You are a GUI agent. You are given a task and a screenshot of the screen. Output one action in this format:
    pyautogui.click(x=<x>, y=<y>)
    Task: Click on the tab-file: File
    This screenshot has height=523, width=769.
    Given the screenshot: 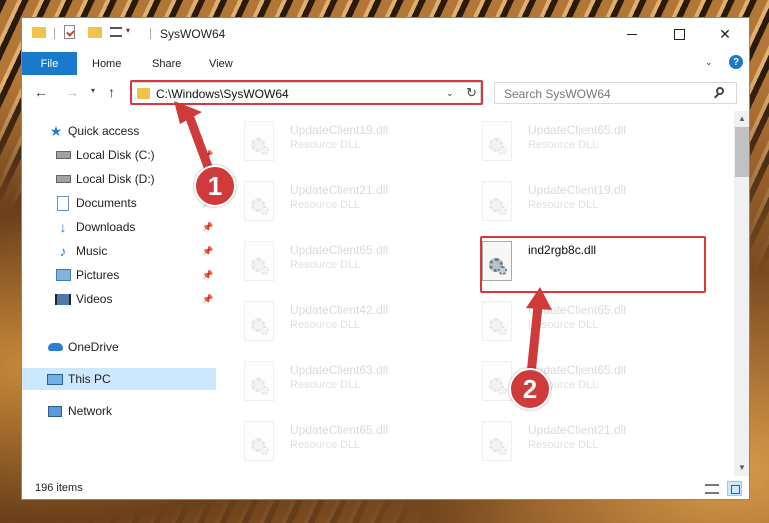 What is the action you would take?
    pyautogui.click(x=49, y=63)
    